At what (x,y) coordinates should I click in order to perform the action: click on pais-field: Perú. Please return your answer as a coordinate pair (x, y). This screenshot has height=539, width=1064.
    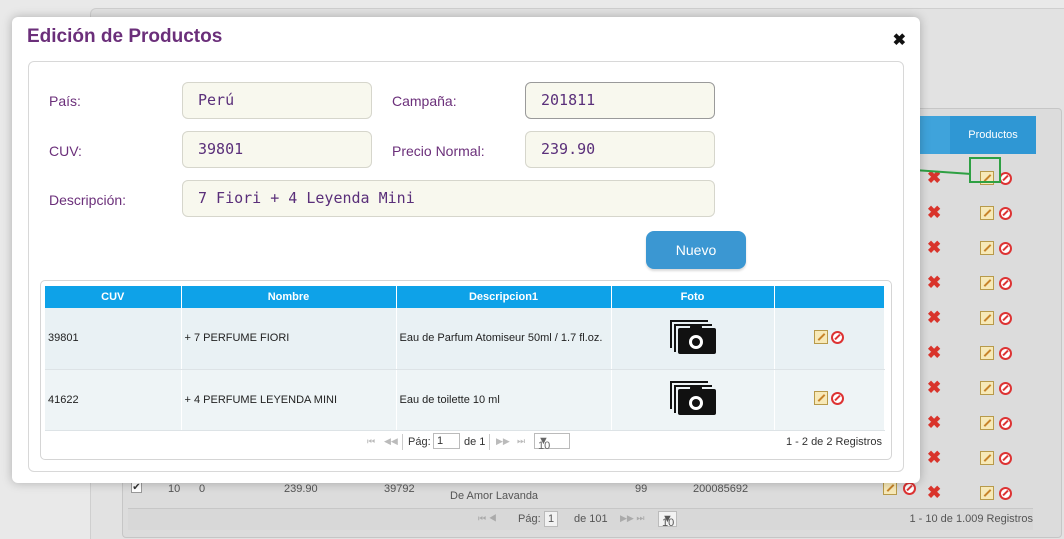
    Looking at the image, I should click on (277, 100).